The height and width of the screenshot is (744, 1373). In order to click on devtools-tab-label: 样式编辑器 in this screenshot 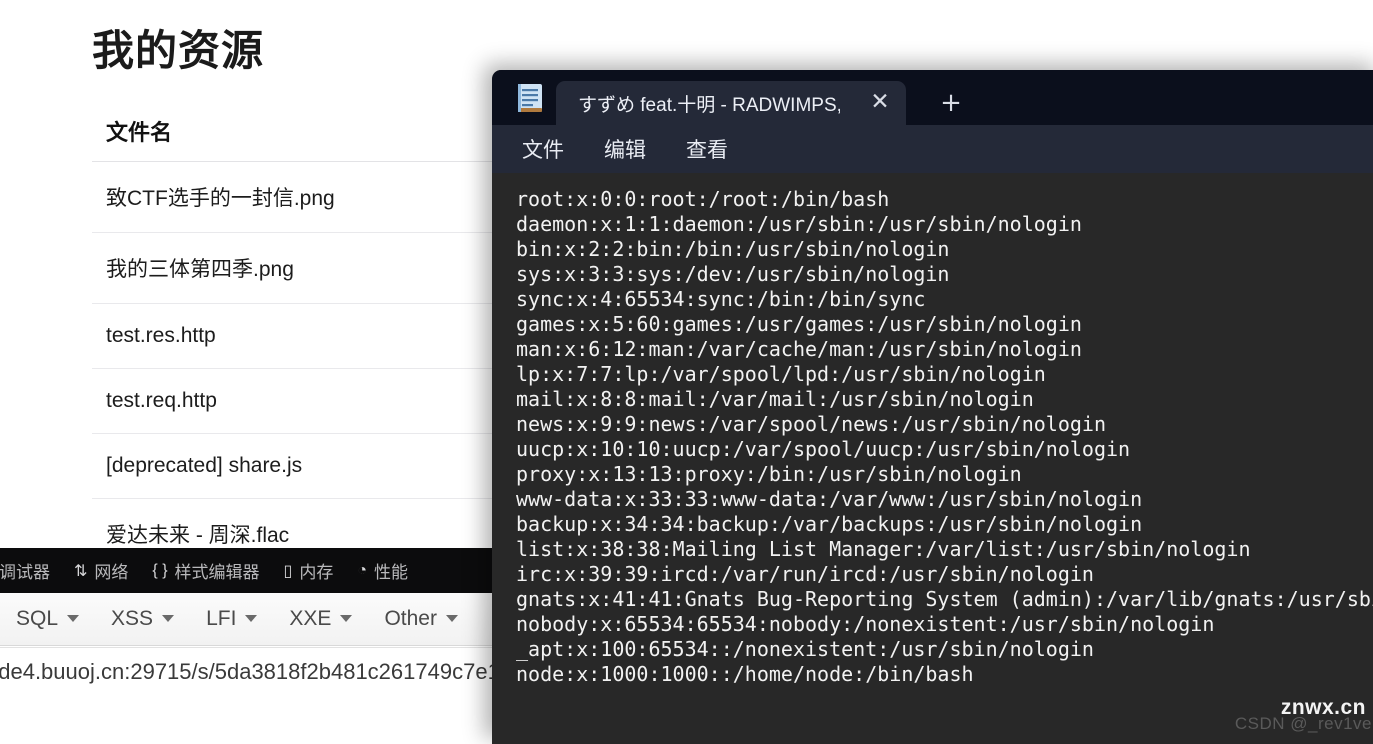, I will do `click(217, 572)`.